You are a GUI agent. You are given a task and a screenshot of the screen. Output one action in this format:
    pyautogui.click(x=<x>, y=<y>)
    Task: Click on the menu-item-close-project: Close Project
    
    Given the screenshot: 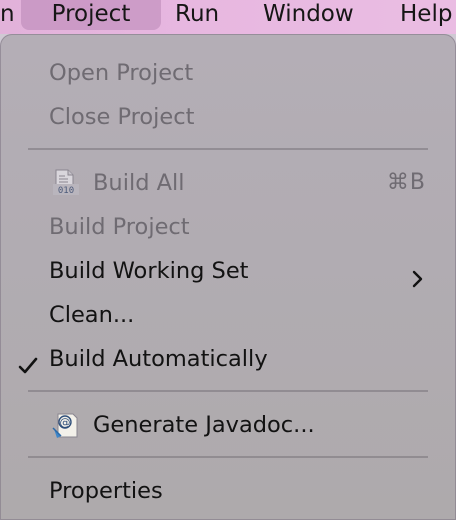 What is the action you would take?
    pyautogui.click(x=228, y=117)
    